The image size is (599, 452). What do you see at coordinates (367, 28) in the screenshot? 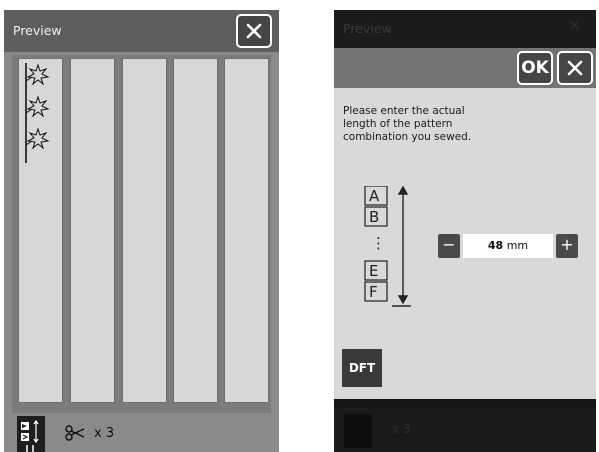
I see `background-screen-title: Preview` at bounding box center [367, 28].